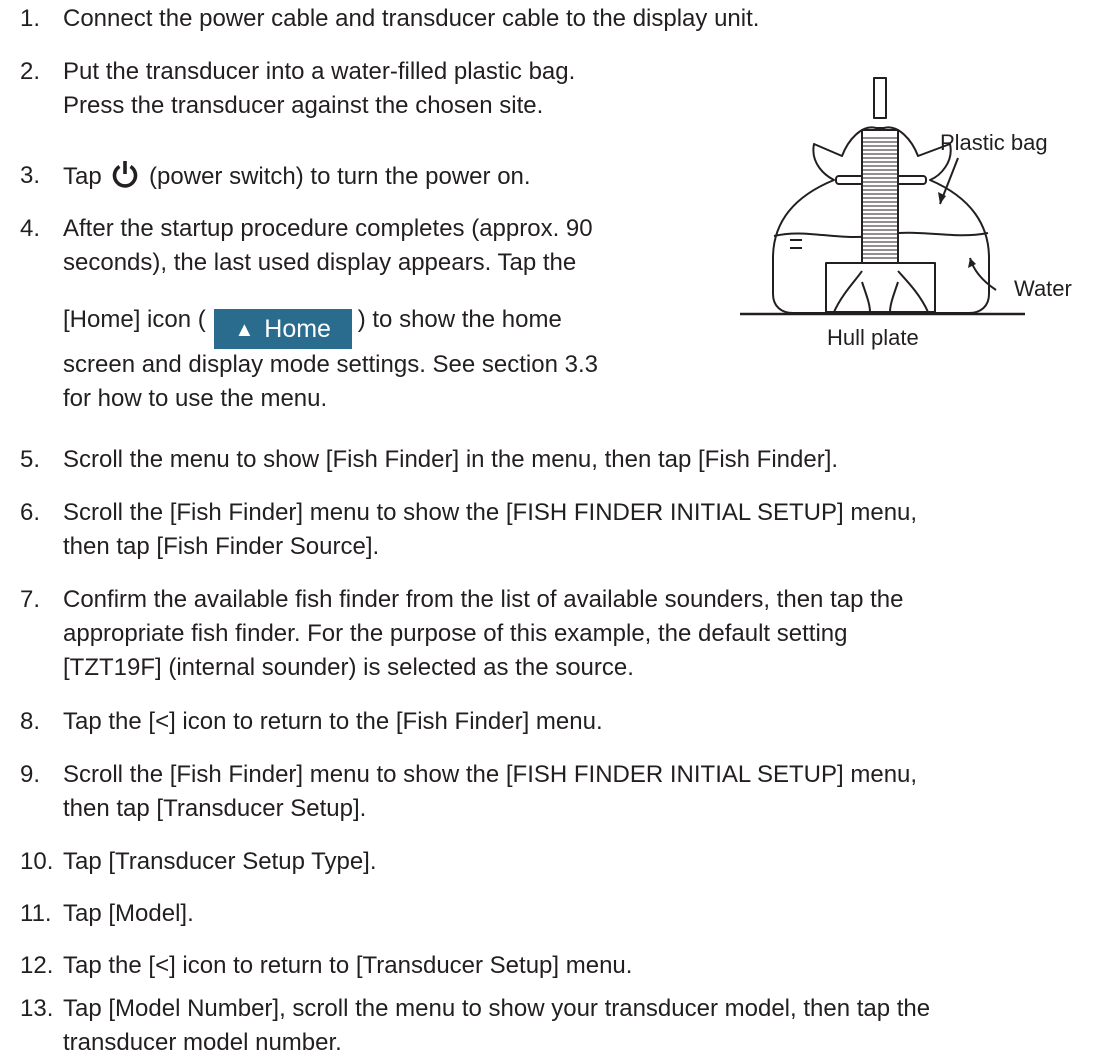 The width and height of the screenshot is (1103, 1060). What do you see at coordinates (30, 721) in the screenshot?
I see `step-number: 8.` at bounding box center [30, 721].